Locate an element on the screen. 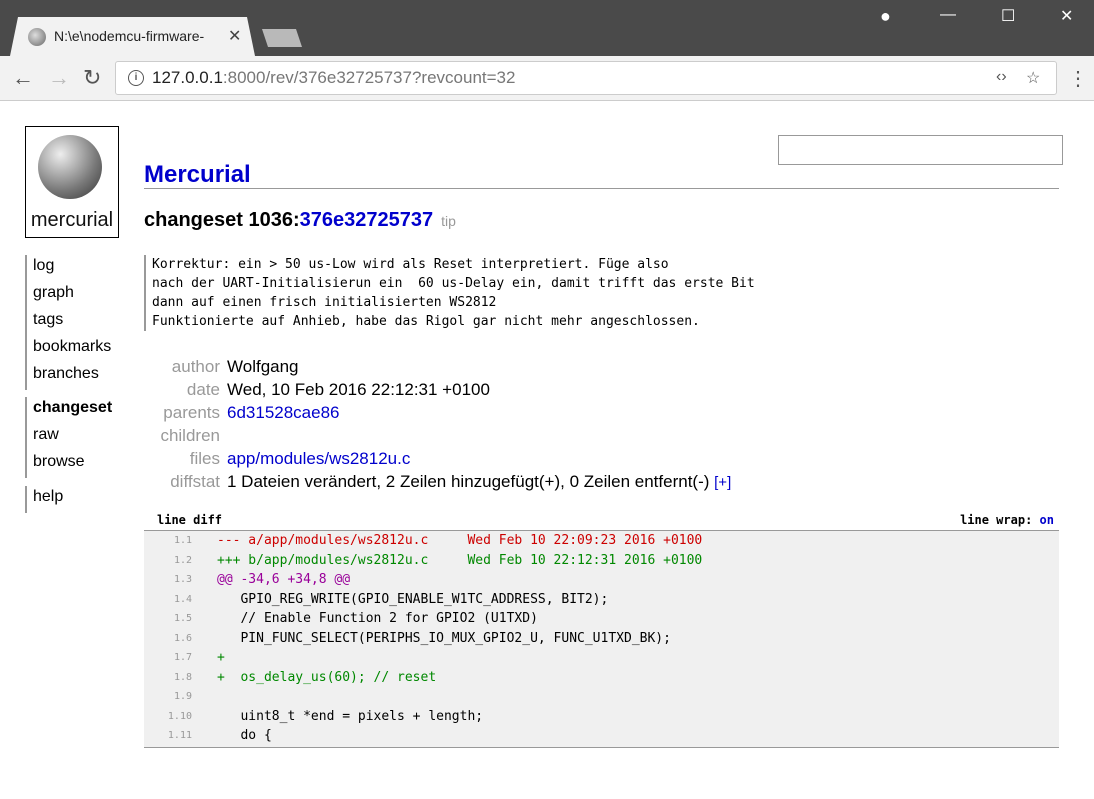  sidebar-item-tags: tags is located at coordinates (72, 322).